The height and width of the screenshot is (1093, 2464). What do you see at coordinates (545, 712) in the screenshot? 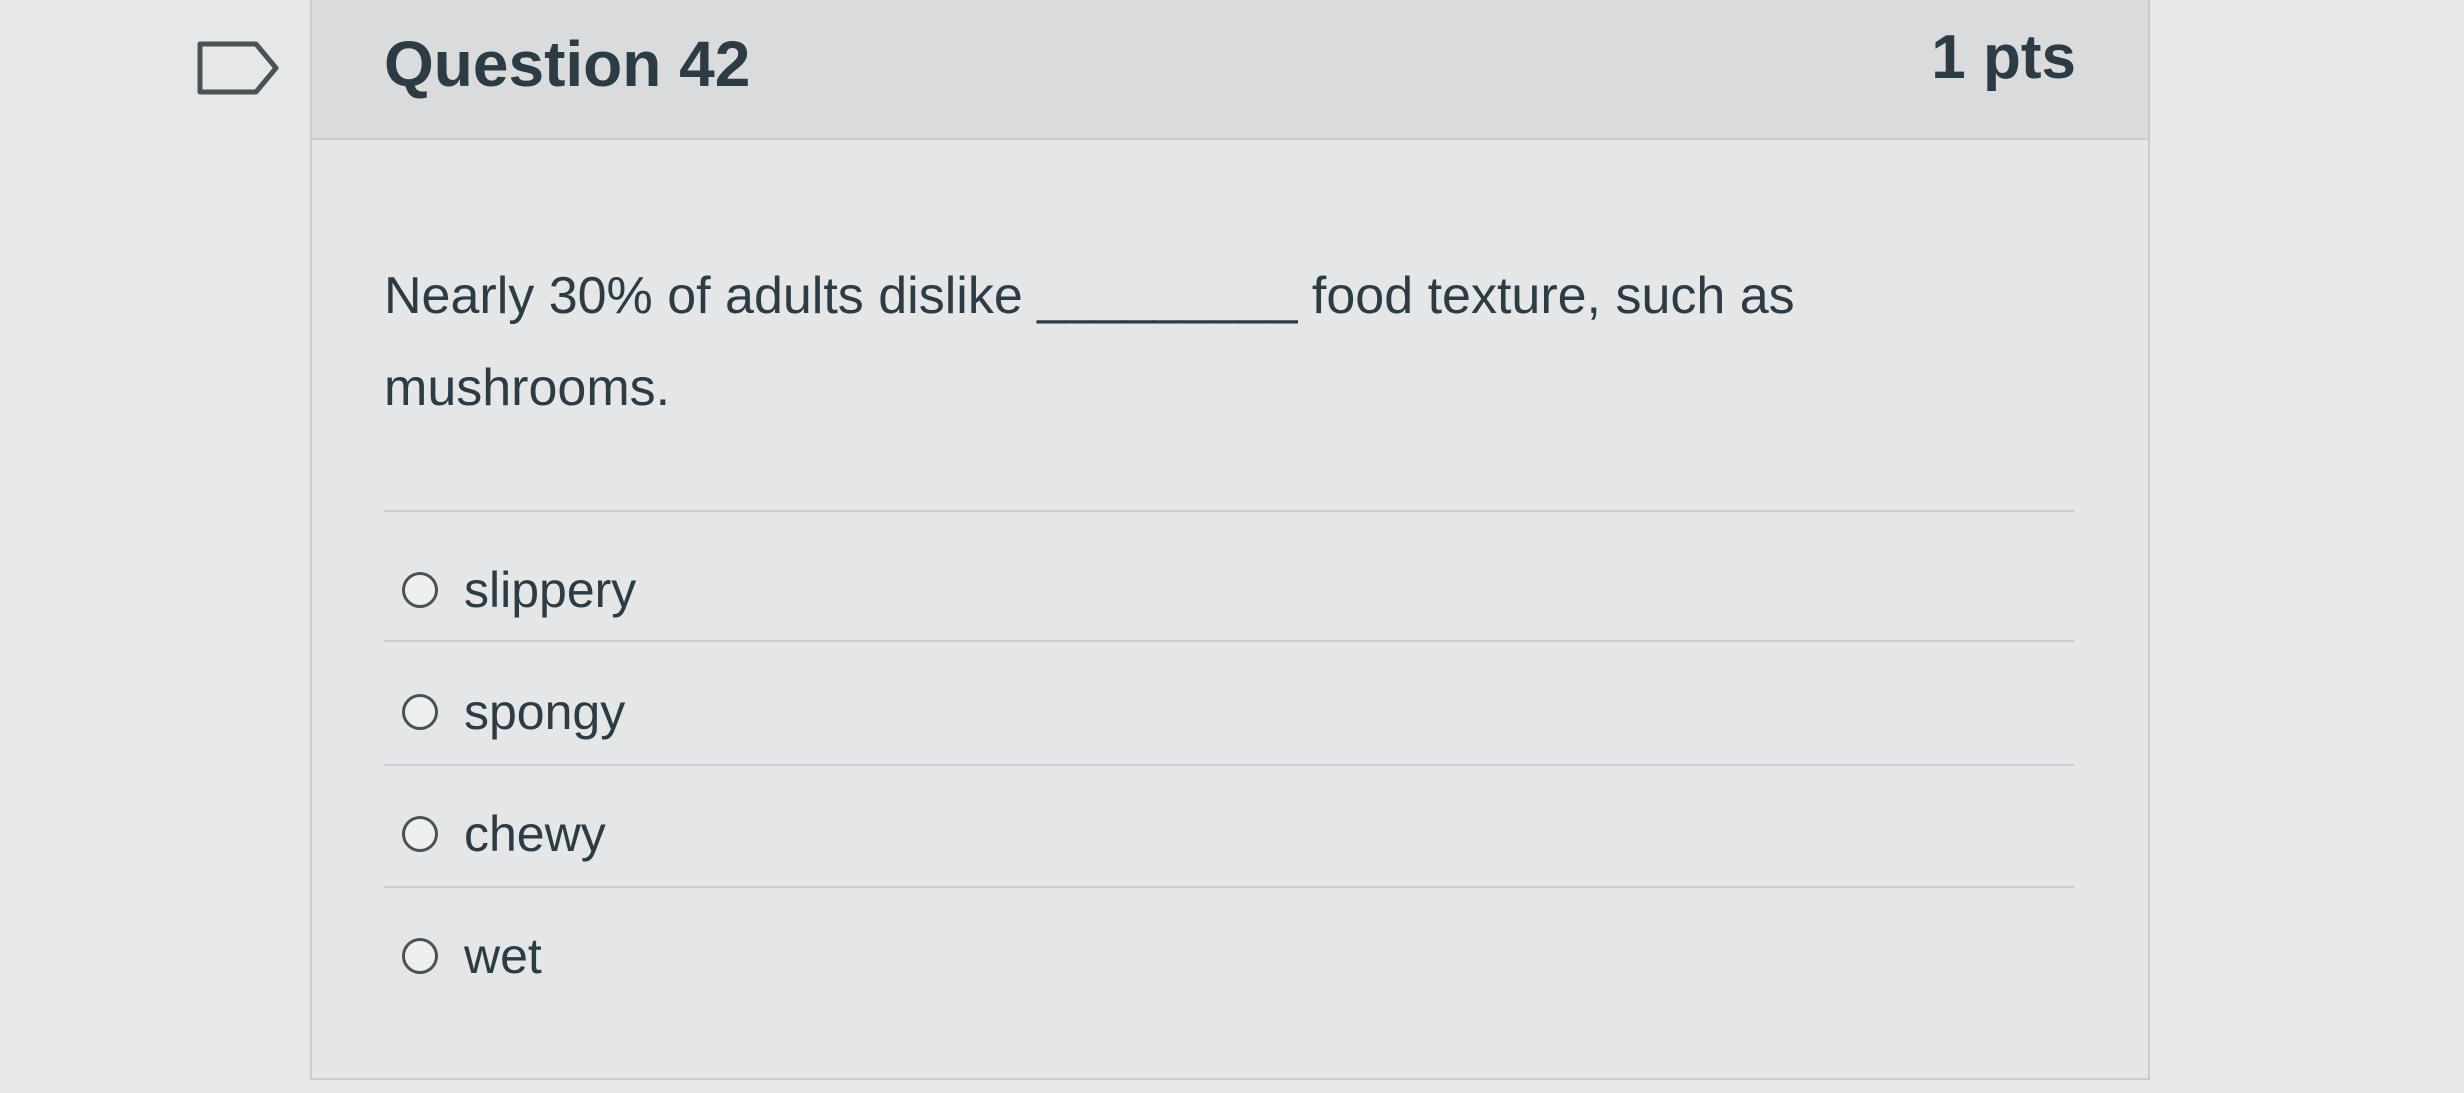
I see `answer-label: spongy` at bounding box center [545, 712].